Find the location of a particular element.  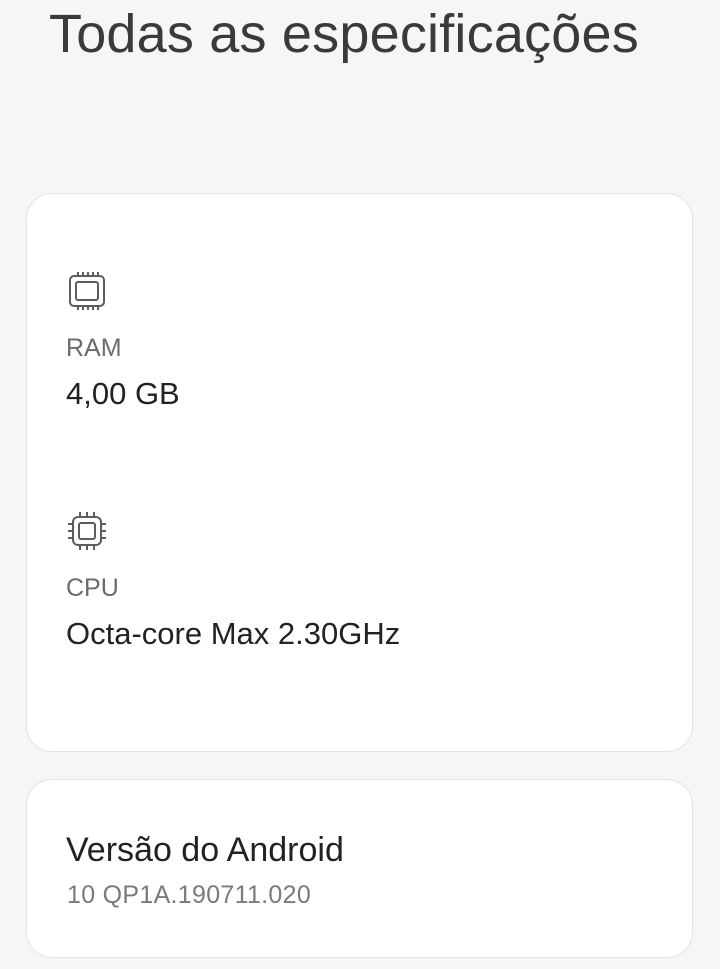

android-version-value: 10 QP1A.190711.020 is located at coordinates (189, 895).